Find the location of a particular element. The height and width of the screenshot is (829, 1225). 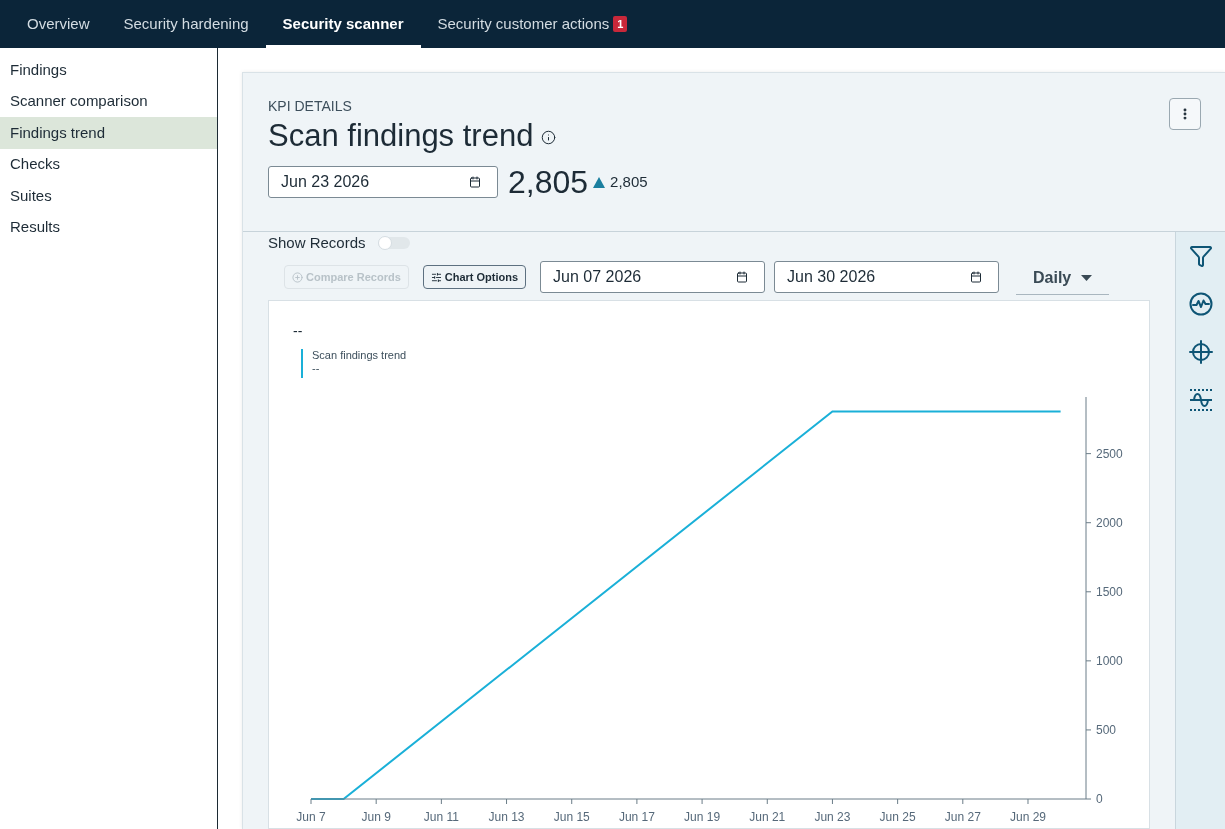

date-field: Jun 07 2026 is located at coordinates (653, 277).